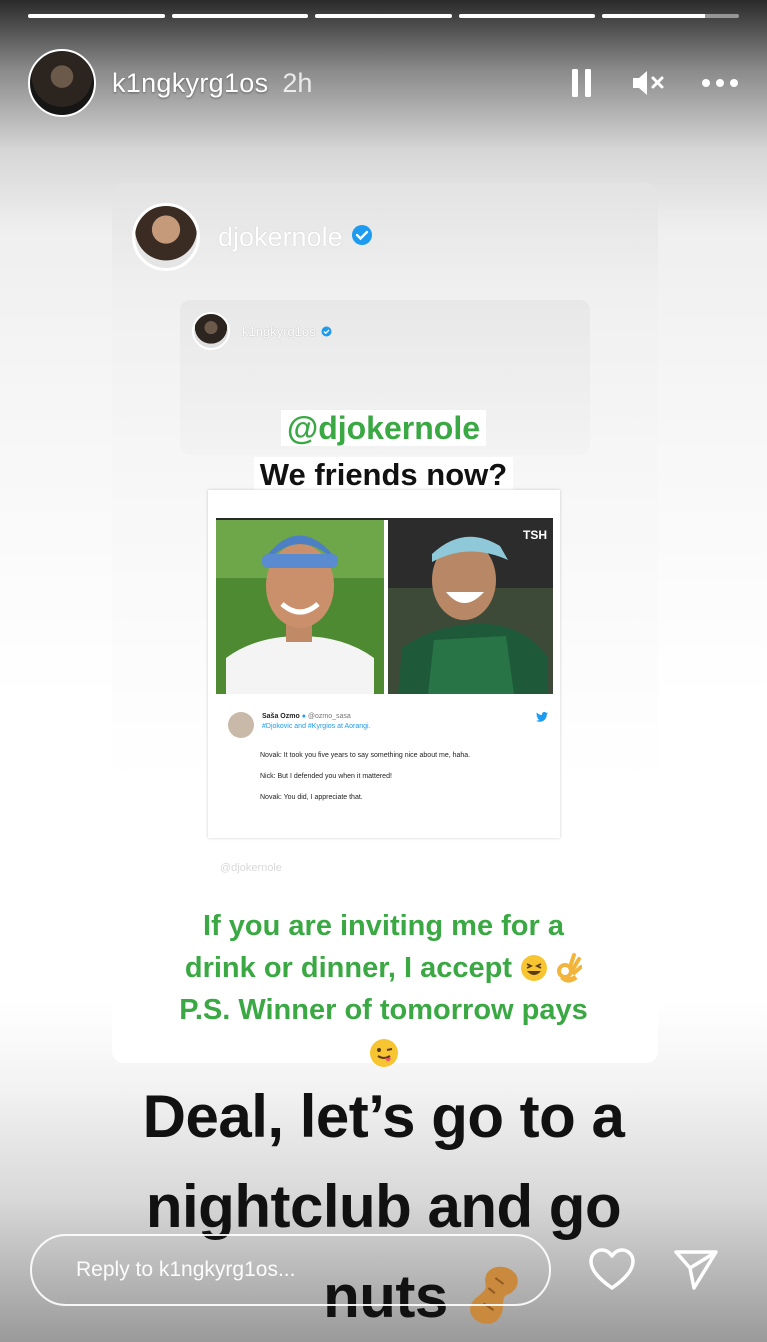  I want to click on heart-icon, so click(612, 1272).